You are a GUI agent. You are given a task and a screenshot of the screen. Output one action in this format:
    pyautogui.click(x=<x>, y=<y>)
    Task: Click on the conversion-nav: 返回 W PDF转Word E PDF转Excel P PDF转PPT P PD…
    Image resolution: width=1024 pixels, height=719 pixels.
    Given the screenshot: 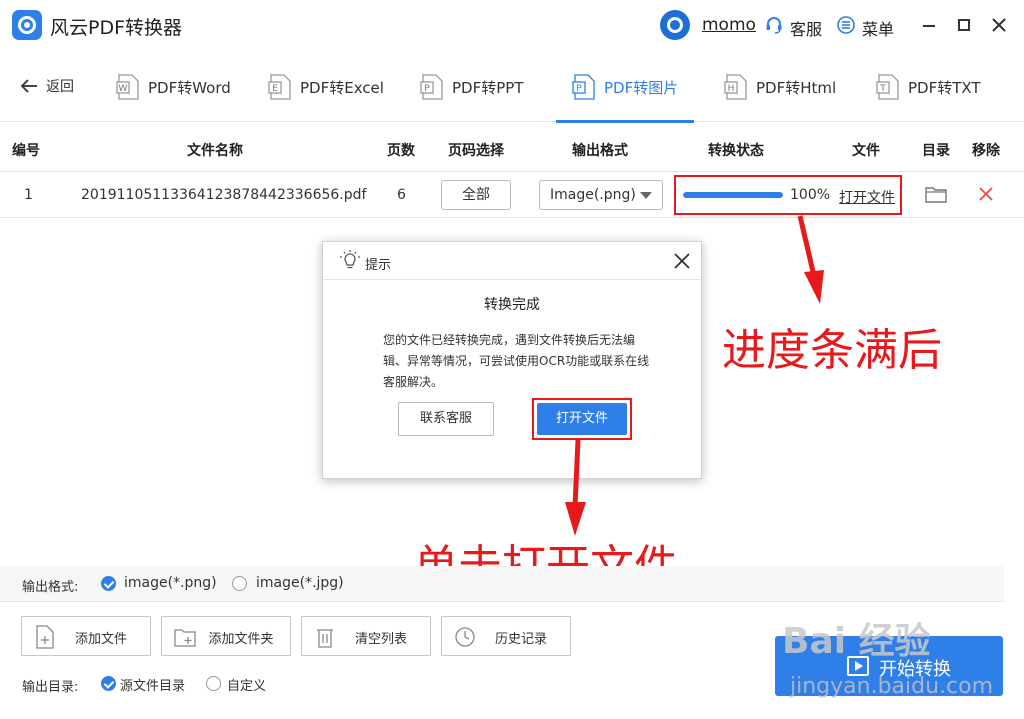 What is the action you would take?
    pyautogui.click(x=512, y=87)
    